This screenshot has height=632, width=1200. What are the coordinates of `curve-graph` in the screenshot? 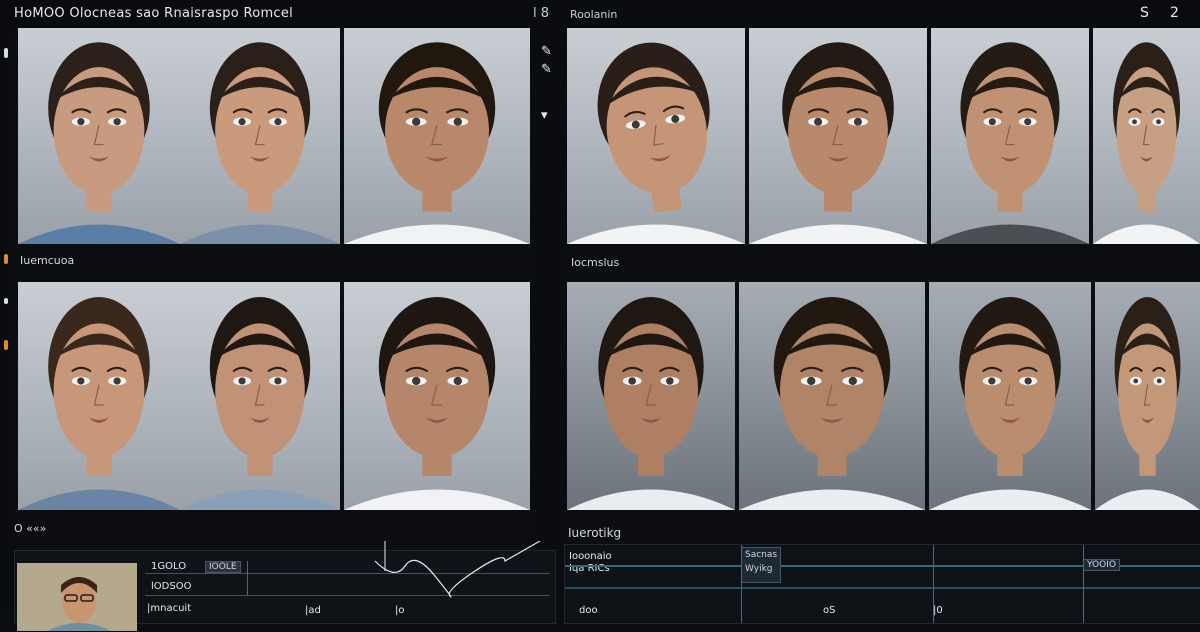 It's located at (457, 569).